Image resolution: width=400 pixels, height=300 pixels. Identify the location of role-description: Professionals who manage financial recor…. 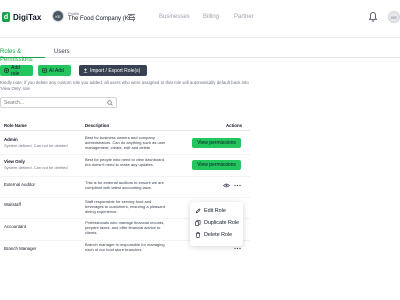
(125, 227).